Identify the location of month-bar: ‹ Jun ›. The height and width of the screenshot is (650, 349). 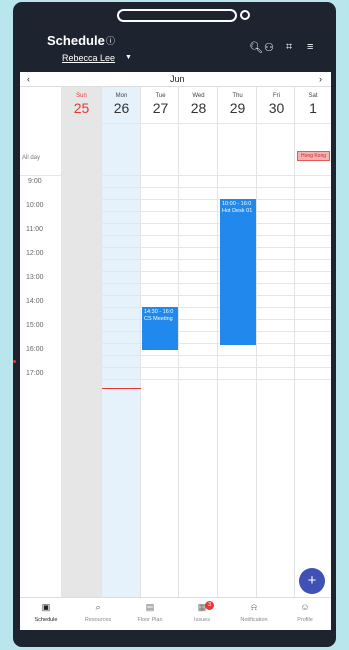
(175, 79).